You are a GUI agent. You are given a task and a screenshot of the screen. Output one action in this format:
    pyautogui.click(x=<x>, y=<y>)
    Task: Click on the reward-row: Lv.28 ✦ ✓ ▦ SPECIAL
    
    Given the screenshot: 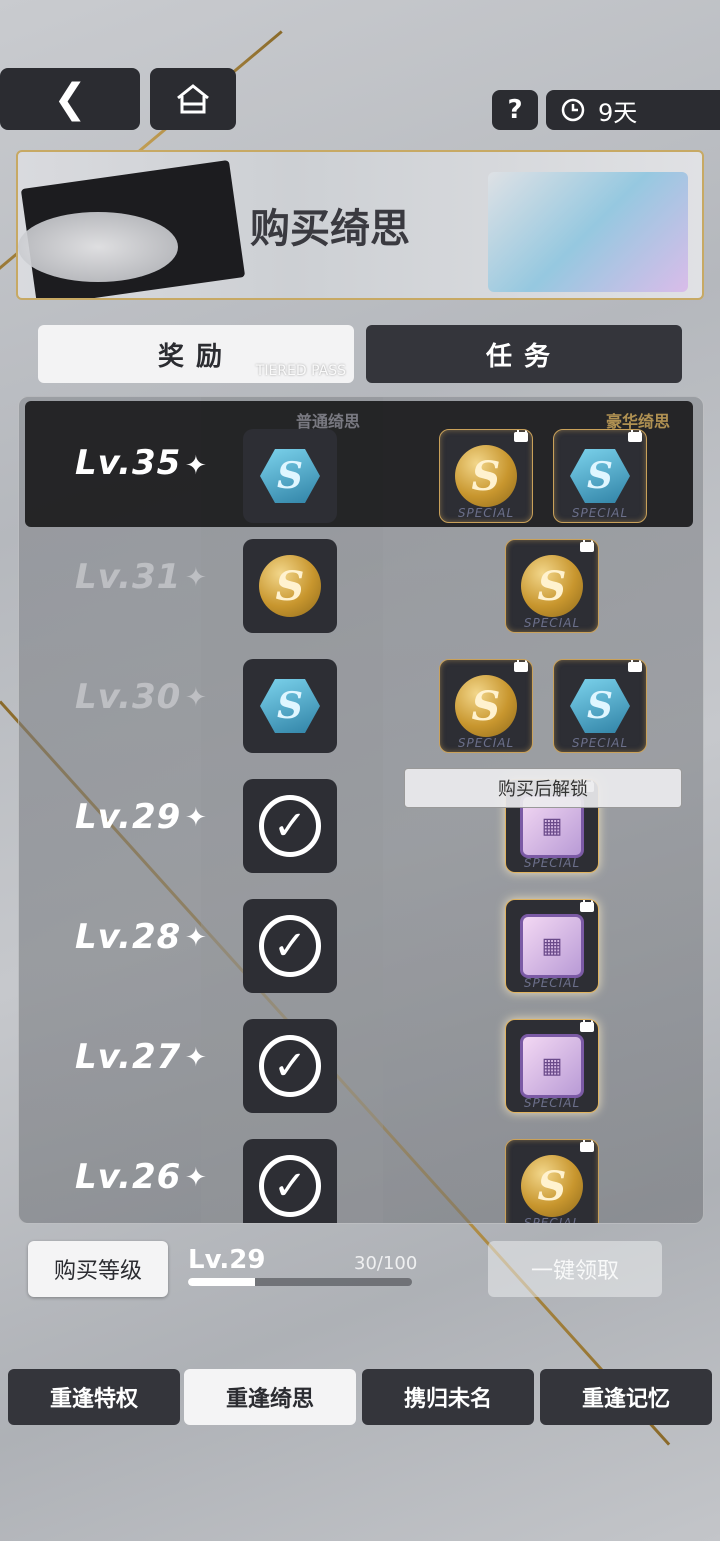 What is the action you would take?
    pyautogui.click(x=361, y=935)
    